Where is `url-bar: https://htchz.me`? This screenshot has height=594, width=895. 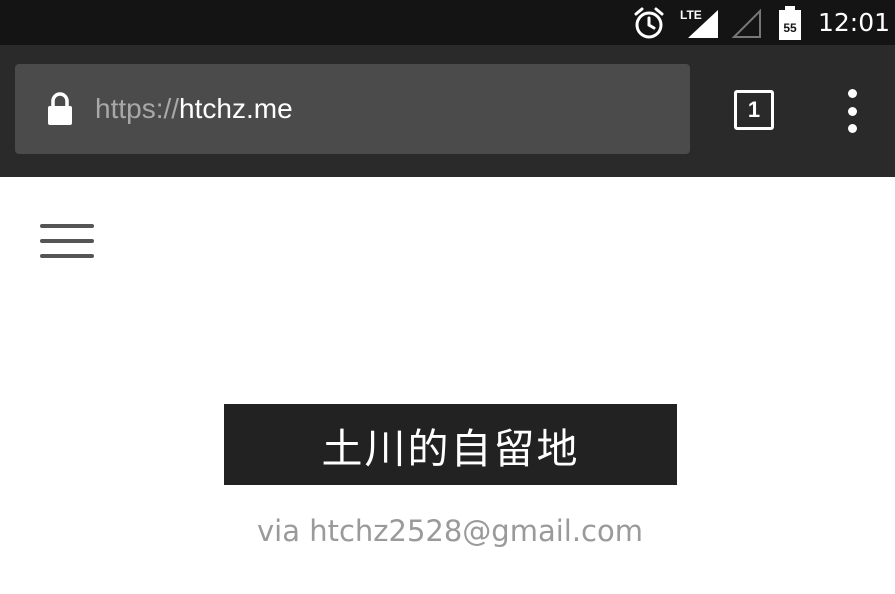
url-bar: https://htchz.me is located at coordinates (352, 109).